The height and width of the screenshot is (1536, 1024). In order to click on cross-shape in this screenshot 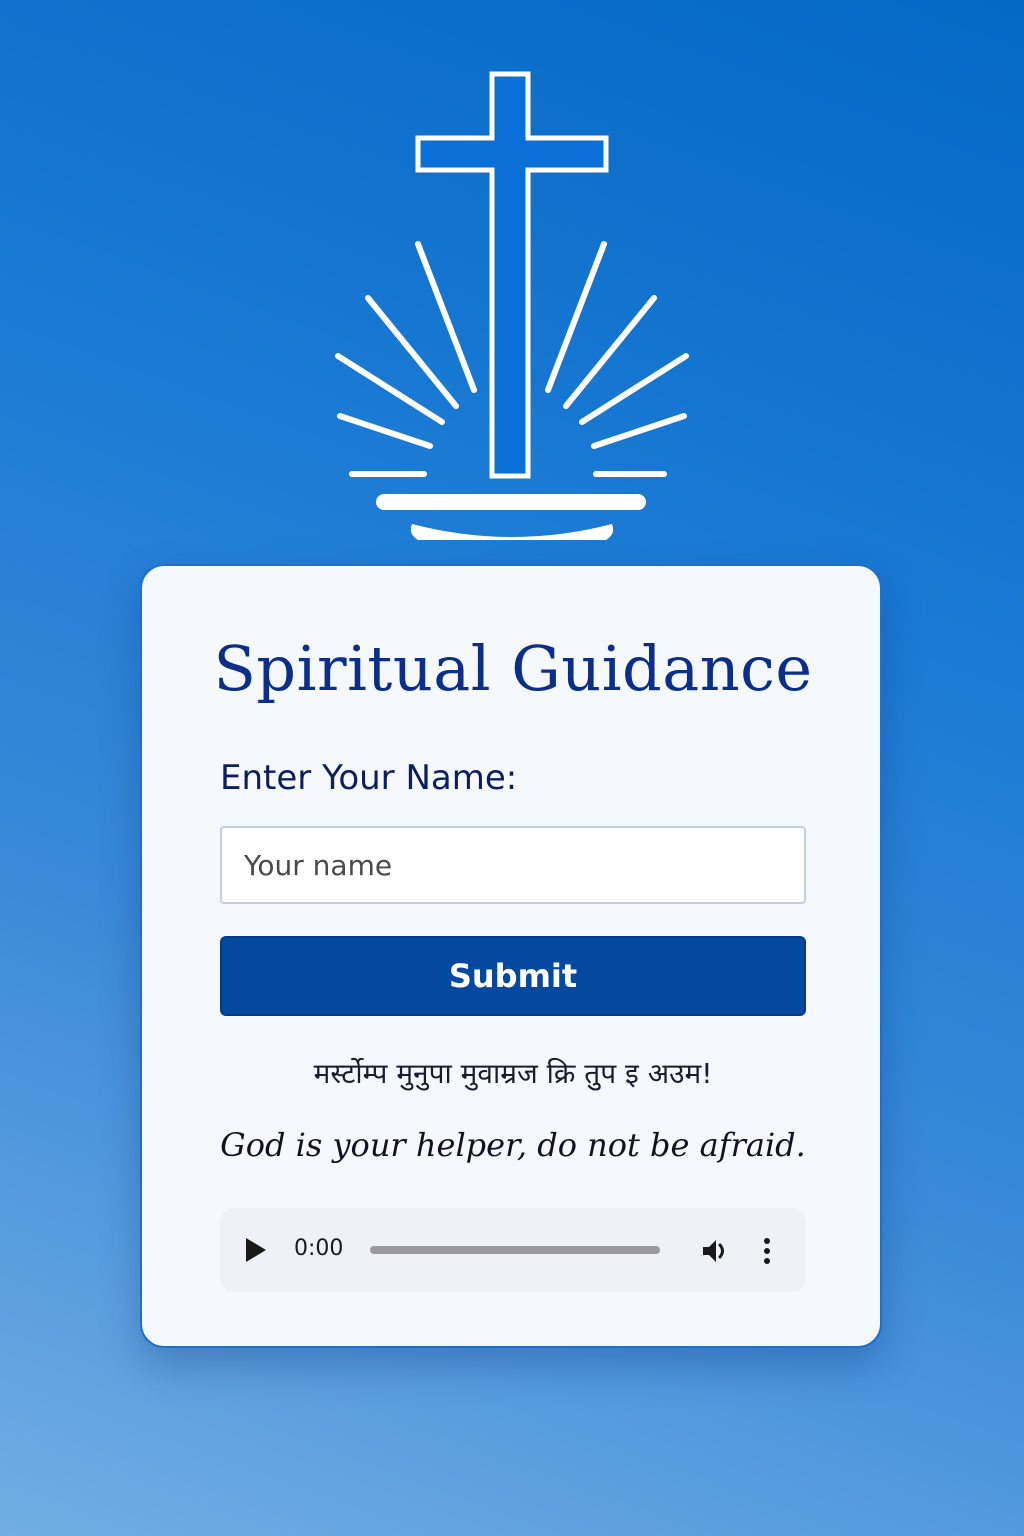, I will do `click(512, 275)`.